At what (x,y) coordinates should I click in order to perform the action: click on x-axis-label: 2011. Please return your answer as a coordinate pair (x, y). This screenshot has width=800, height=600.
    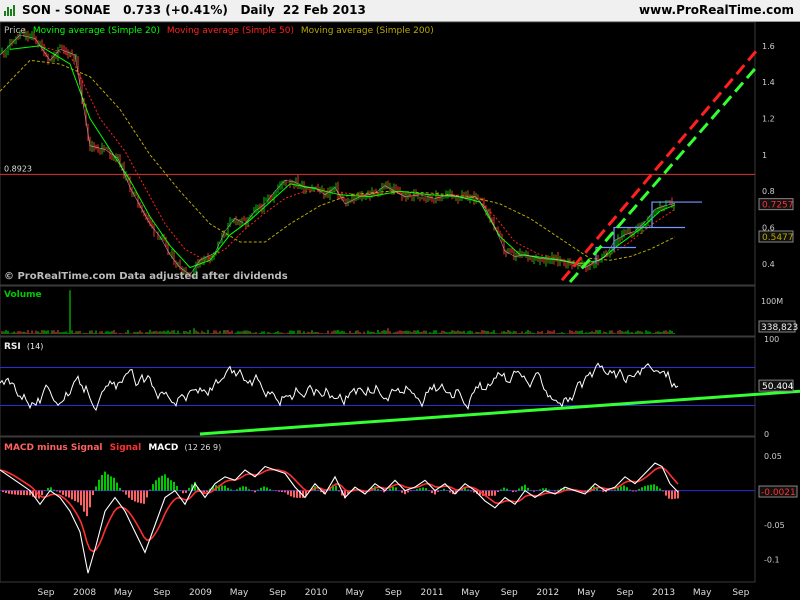
    Looking at the image, I should click on (432, 593).